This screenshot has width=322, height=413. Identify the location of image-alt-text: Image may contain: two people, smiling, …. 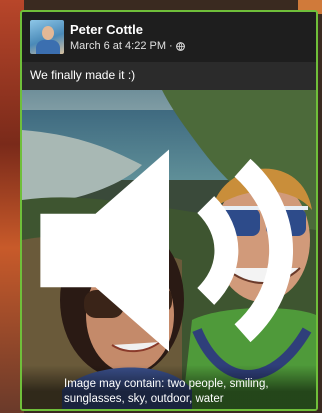
(166, 391).